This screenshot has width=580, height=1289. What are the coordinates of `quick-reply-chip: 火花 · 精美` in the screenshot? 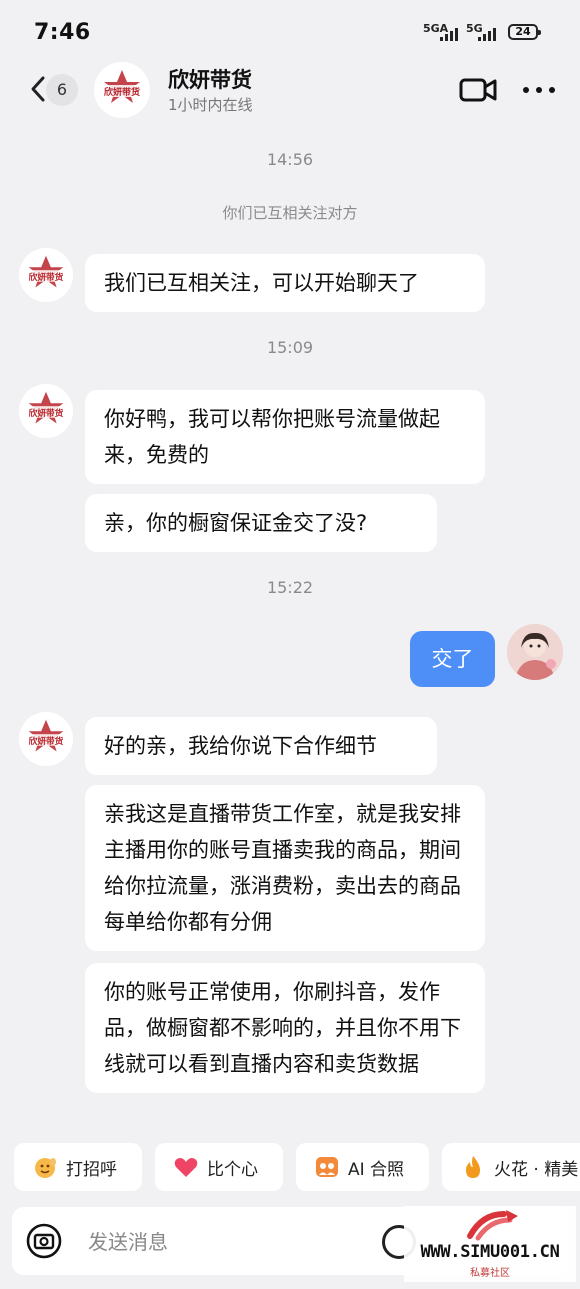 It's located at (511, 1167).